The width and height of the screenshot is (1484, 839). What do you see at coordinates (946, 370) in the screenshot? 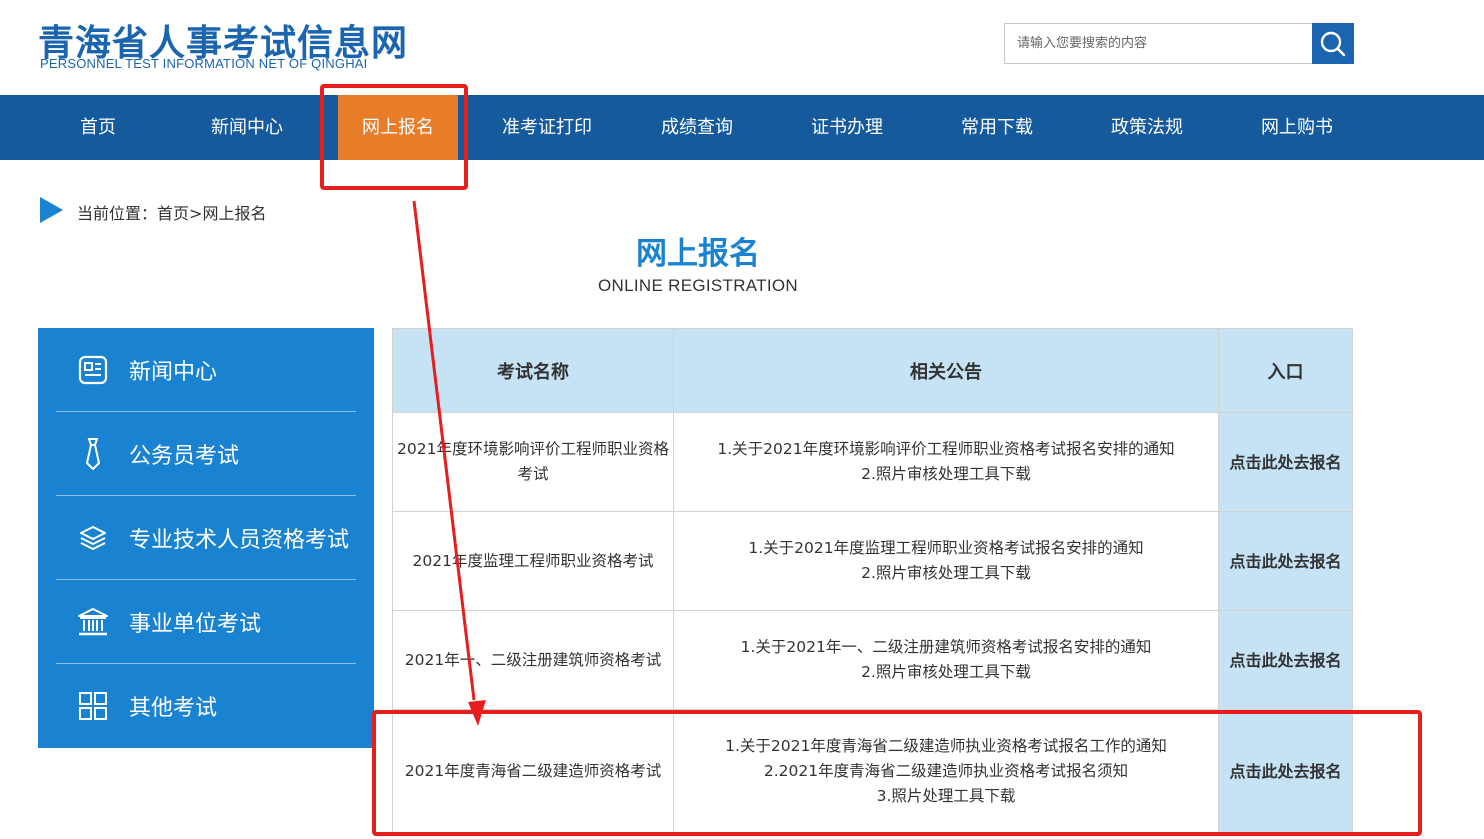
I see `column-header-notices: 相关公告` at bounding box center [946, 370].